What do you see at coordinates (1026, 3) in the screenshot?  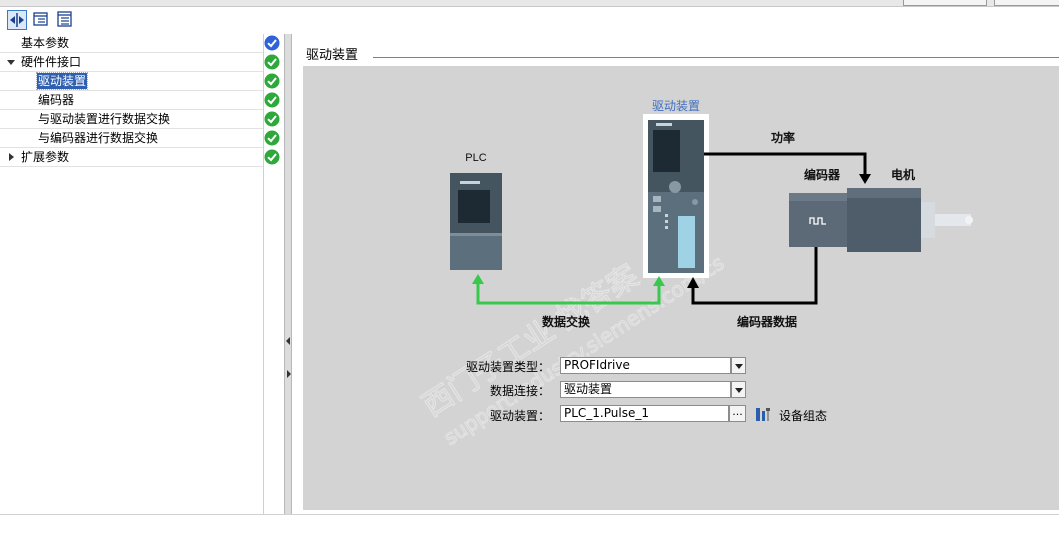 I see `tab-stub-right` at bounding box center [1026, 3].